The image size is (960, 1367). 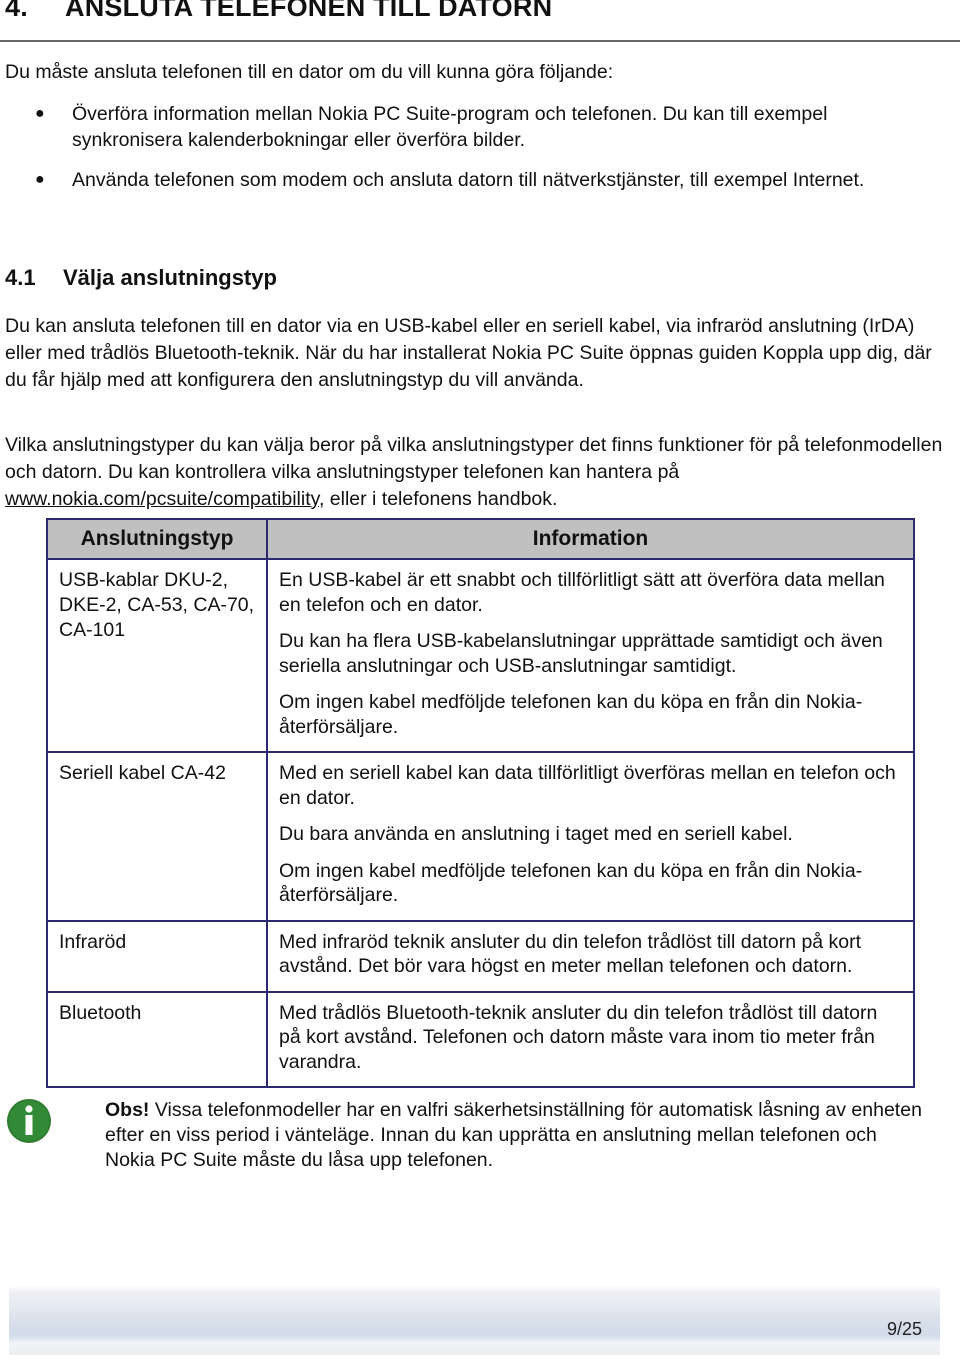 I want to click on compatibility-link: www.nokia.com/pcsuite/compatibility, so click(x=162, y=499).